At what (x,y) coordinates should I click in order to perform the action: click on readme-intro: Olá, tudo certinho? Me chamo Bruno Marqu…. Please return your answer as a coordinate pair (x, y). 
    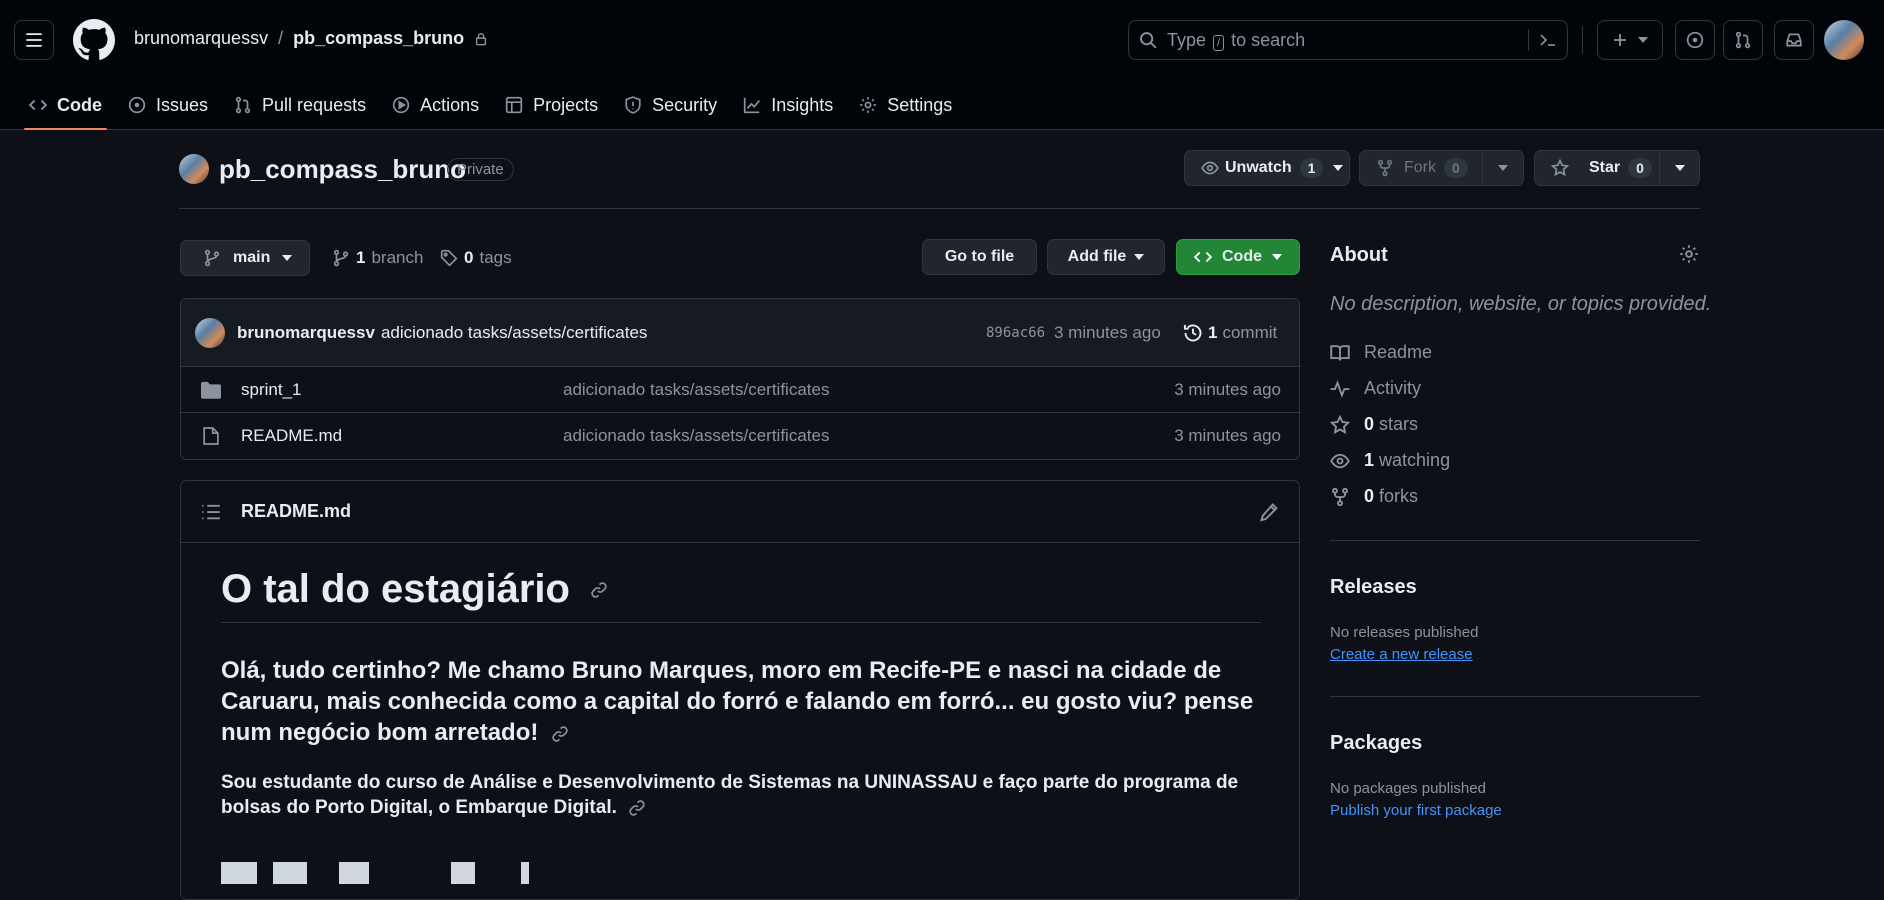
    Looking at the image, I should click on (741, 701).